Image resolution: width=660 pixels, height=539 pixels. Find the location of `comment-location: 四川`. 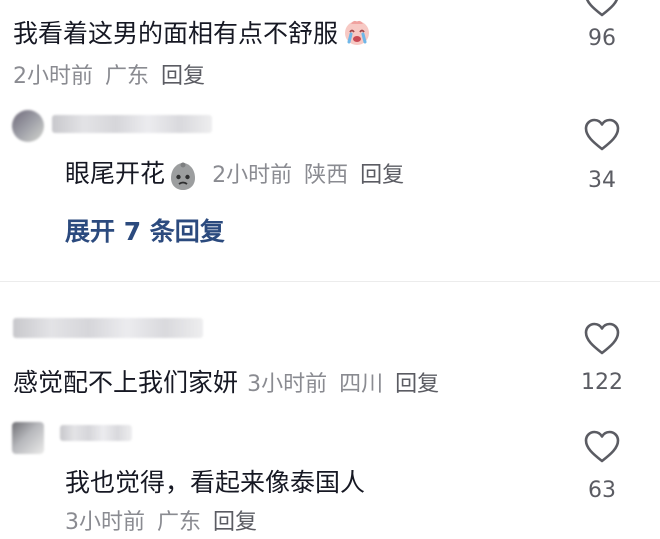

comment-location: 四川 is located at coordinates (361, 384).